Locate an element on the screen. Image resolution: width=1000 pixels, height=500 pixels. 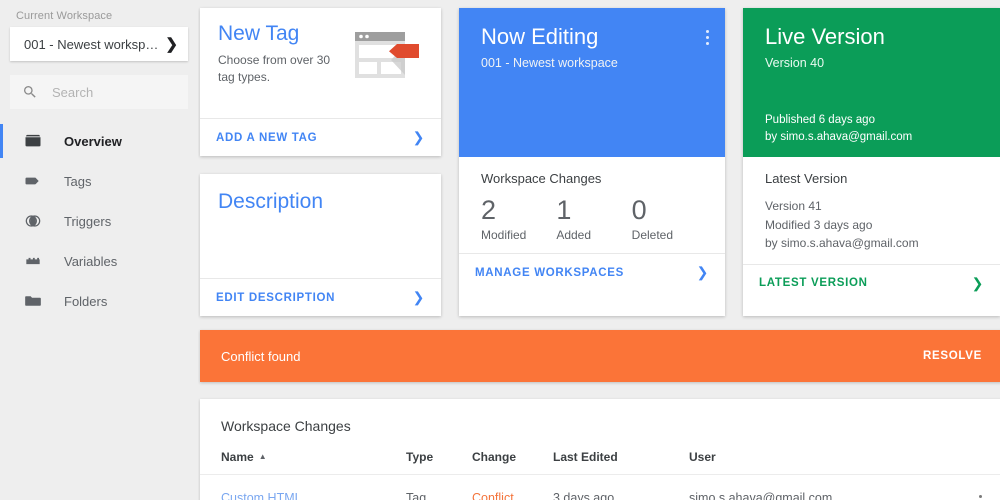
column-header-user: User is located at coordinates (823, 462).